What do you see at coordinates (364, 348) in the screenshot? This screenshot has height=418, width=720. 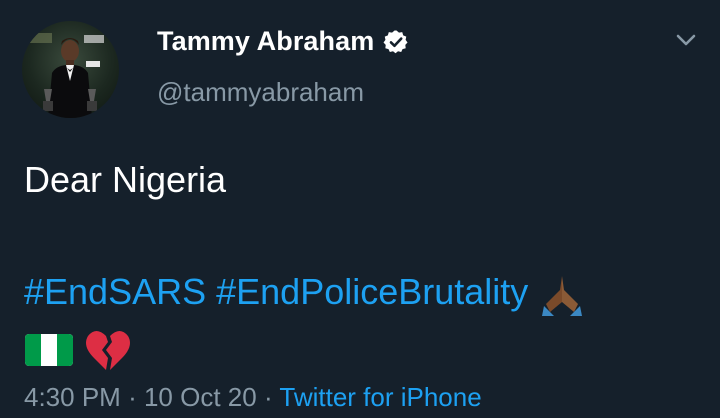 I see `emoji-line` at bounding box center [364, 348].